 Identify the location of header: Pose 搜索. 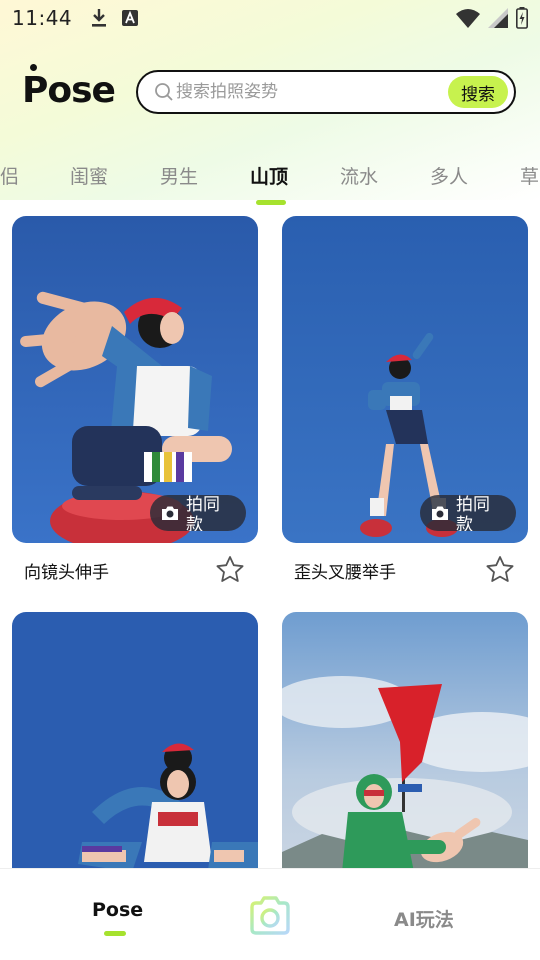
(270, 91).